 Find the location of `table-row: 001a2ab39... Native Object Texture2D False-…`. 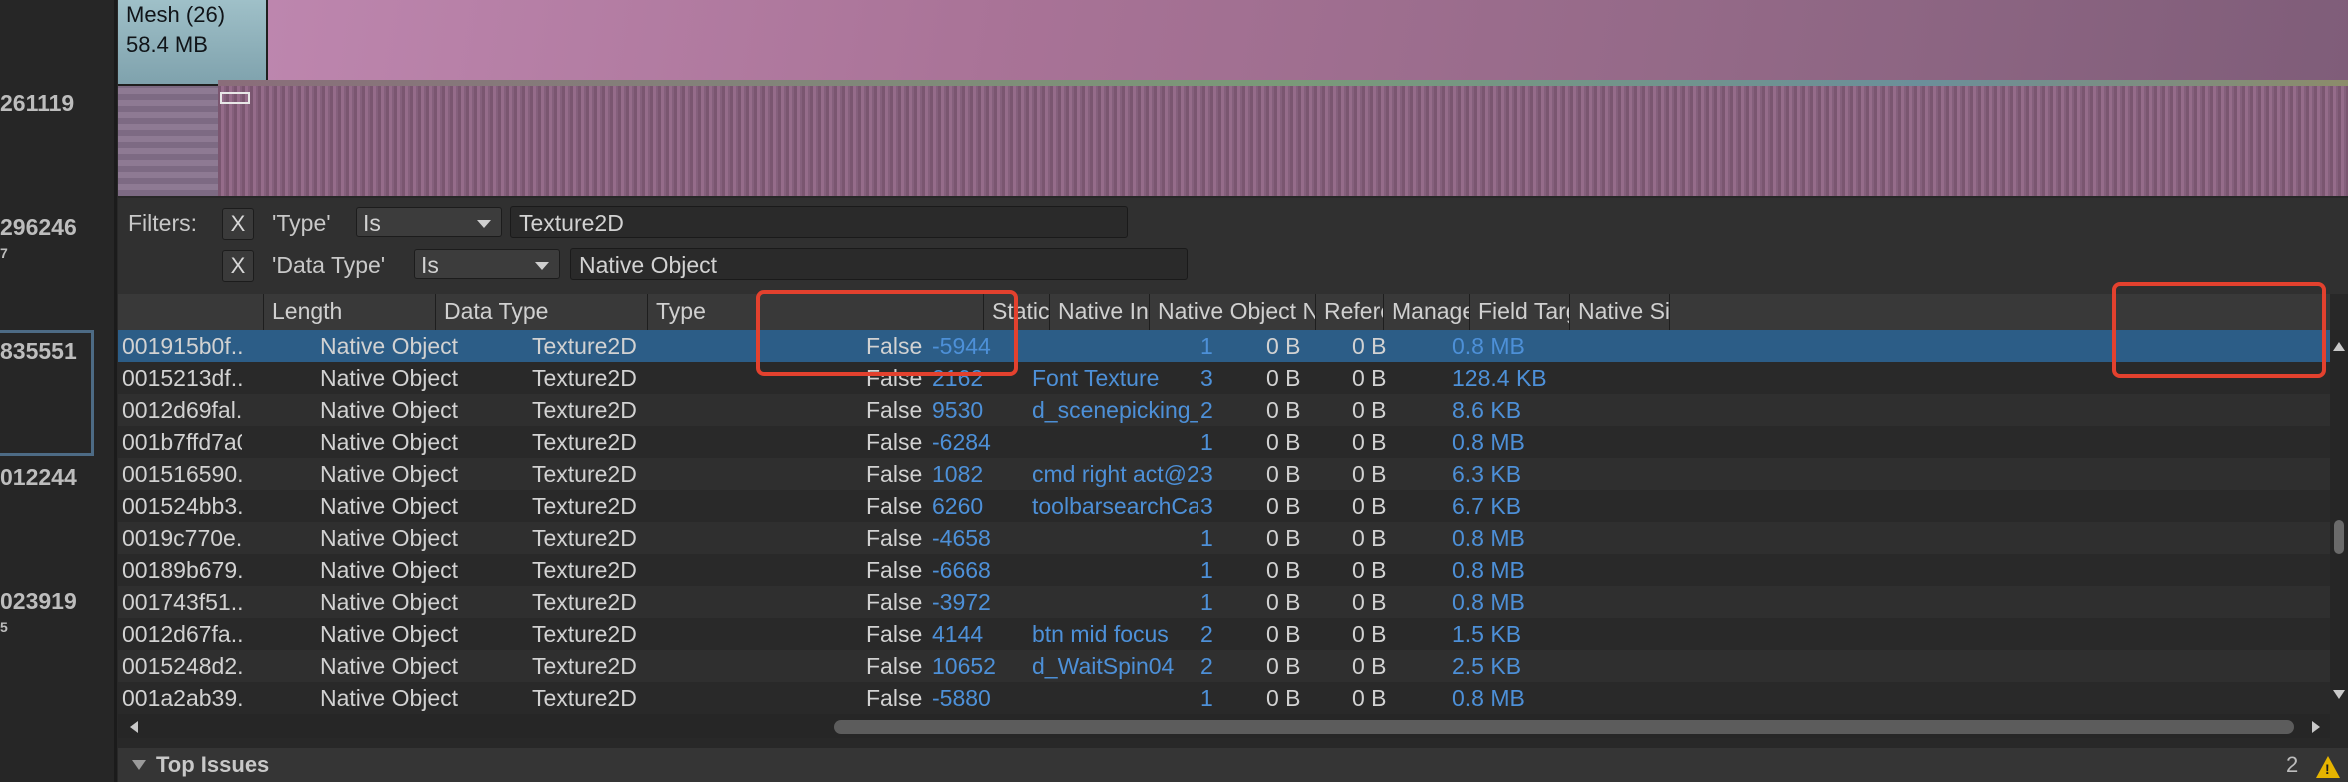

table-row: 001a2ab39... Native Object Texture2D False-… is located at coordinates (1224, 698).